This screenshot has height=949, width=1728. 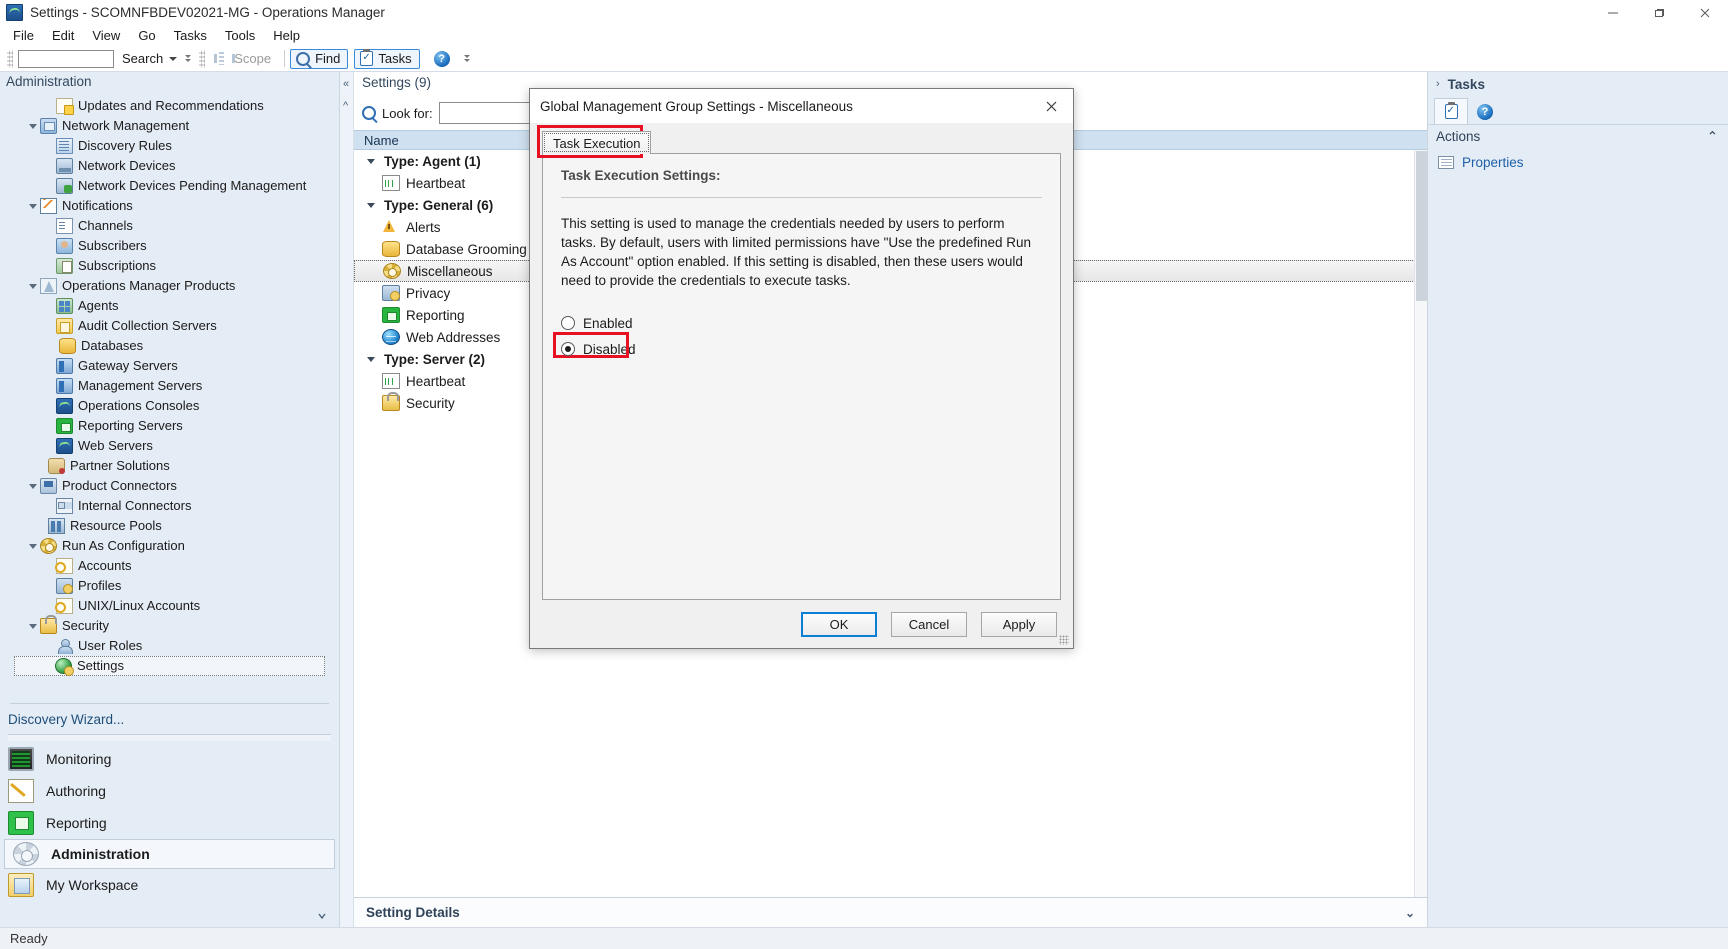 I want to click on help-button: ?, so click(x=442, y=59).